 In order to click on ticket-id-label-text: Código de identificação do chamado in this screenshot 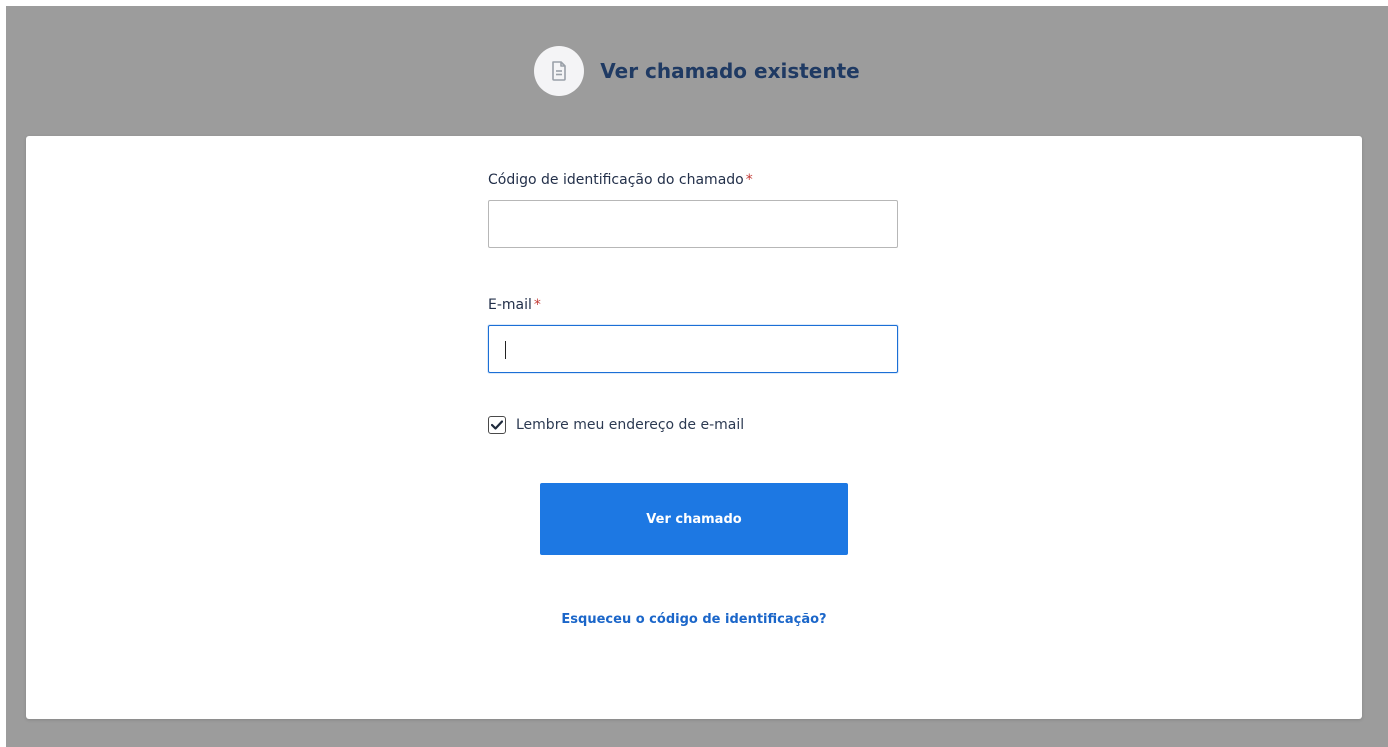, I will do `click(616, 180)`.